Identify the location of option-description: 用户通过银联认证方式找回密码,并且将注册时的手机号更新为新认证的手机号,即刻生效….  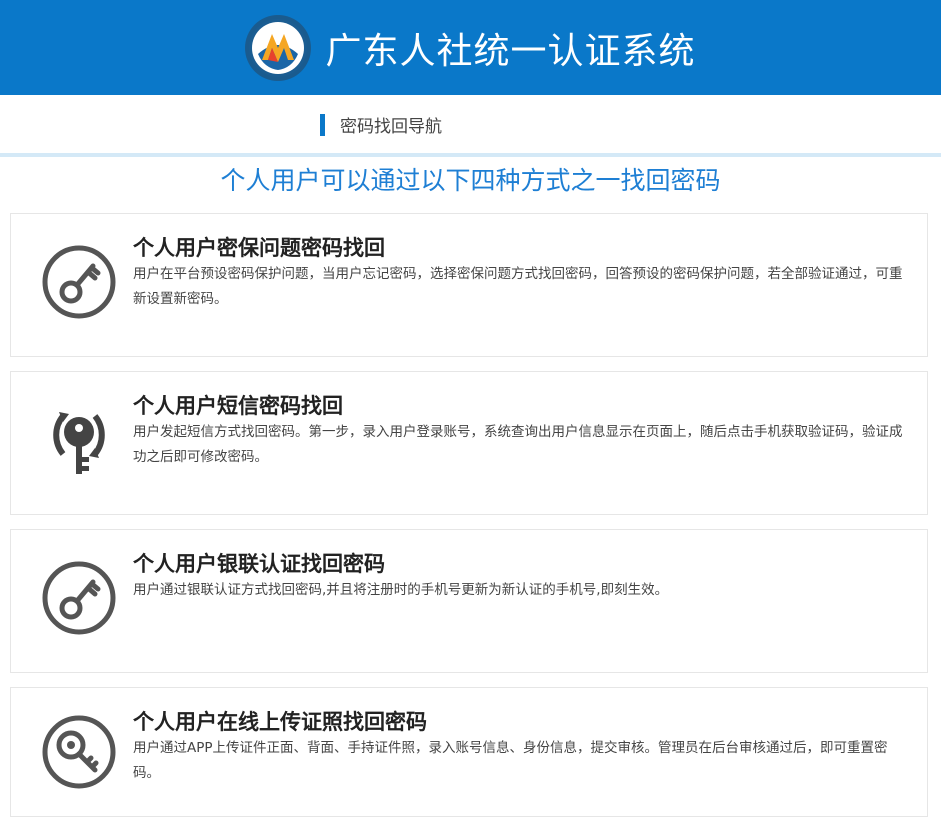
(401, 590).